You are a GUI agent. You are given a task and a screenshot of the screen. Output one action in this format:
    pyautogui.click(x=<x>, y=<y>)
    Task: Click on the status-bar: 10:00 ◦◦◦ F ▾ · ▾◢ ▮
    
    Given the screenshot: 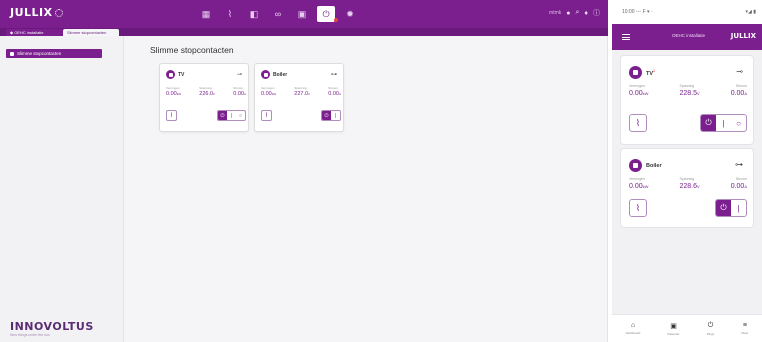 What is the action you would take?
    pyautogui.click(x=687, y=12)
    